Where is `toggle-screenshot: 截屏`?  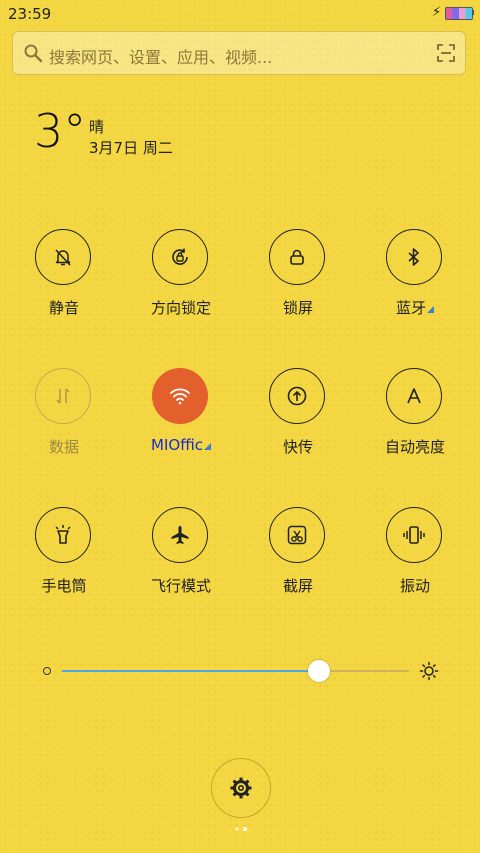
toggle-screenshot: 截屏 is located at coordinates (298, 562).